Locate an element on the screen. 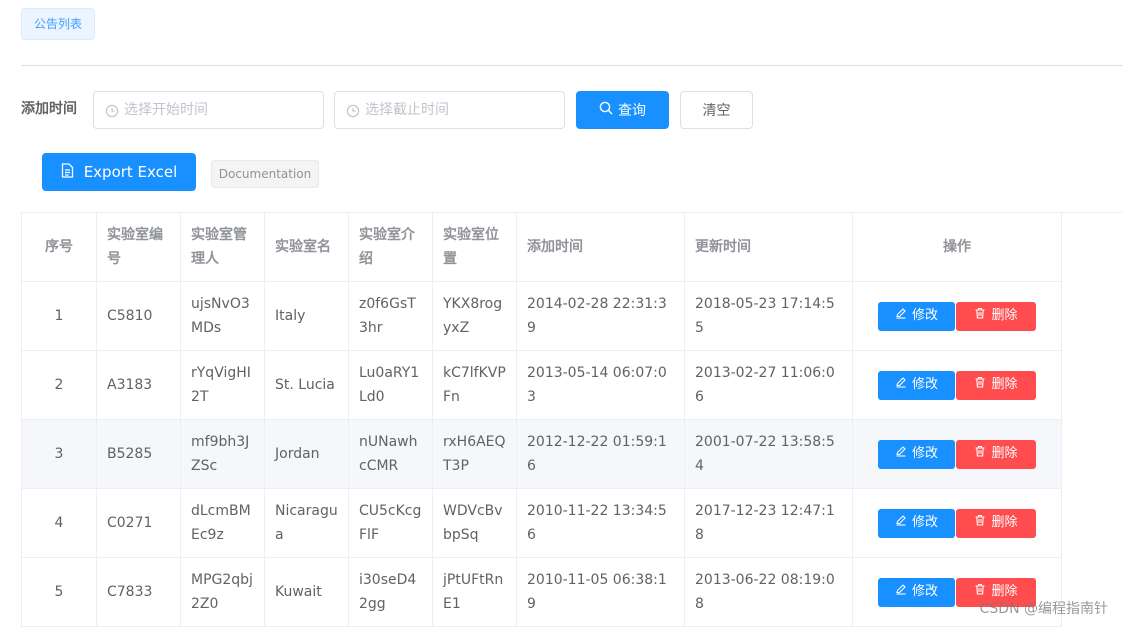  end-time-picker is located at coordinates (449, 110).